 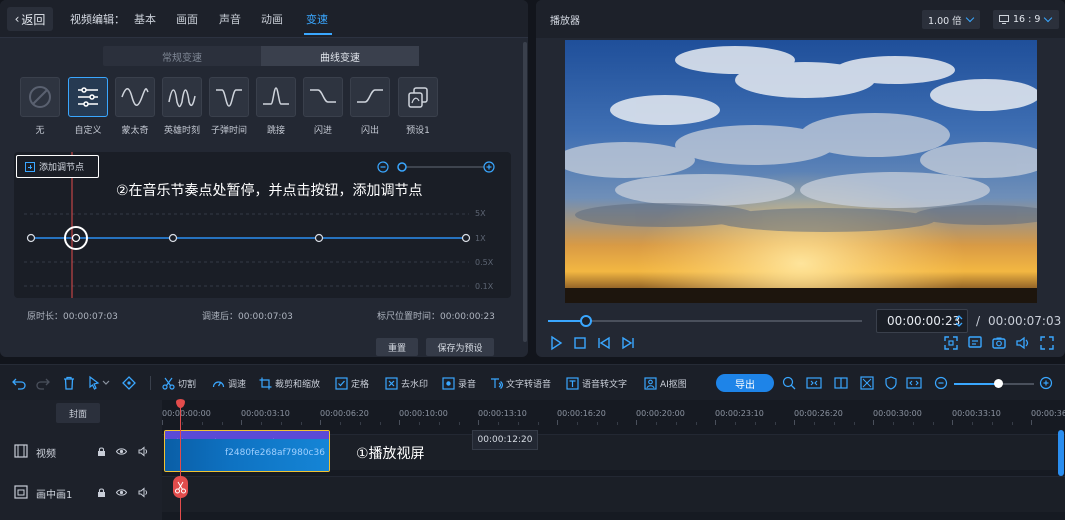 What do you see at coordinates (76, 238) in the screenshot?
I see `curve-node-selected` at bounding box center [76, 238].